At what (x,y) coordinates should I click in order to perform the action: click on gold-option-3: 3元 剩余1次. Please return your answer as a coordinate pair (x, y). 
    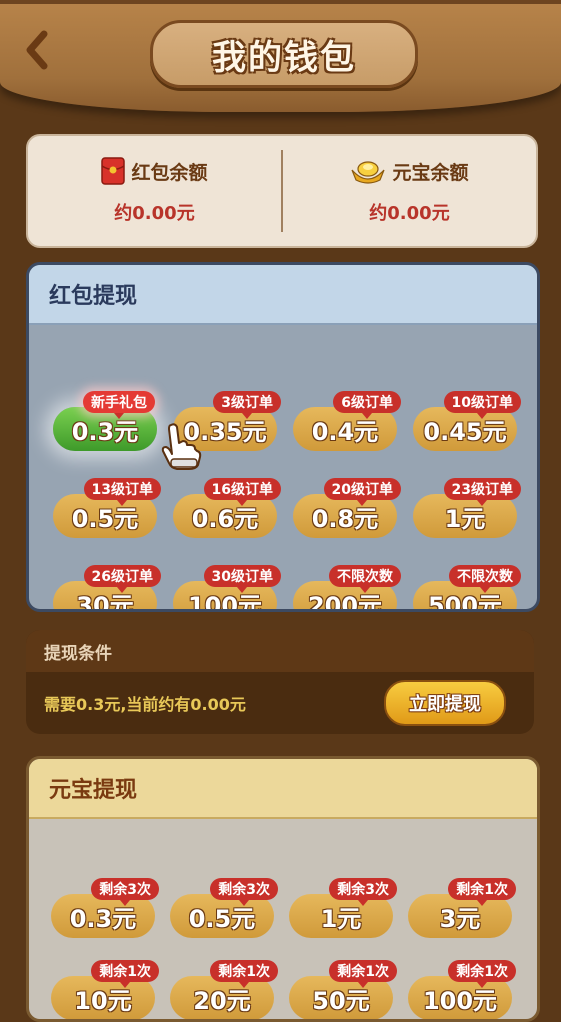
    Looking at the image, I should click on (462, 908).